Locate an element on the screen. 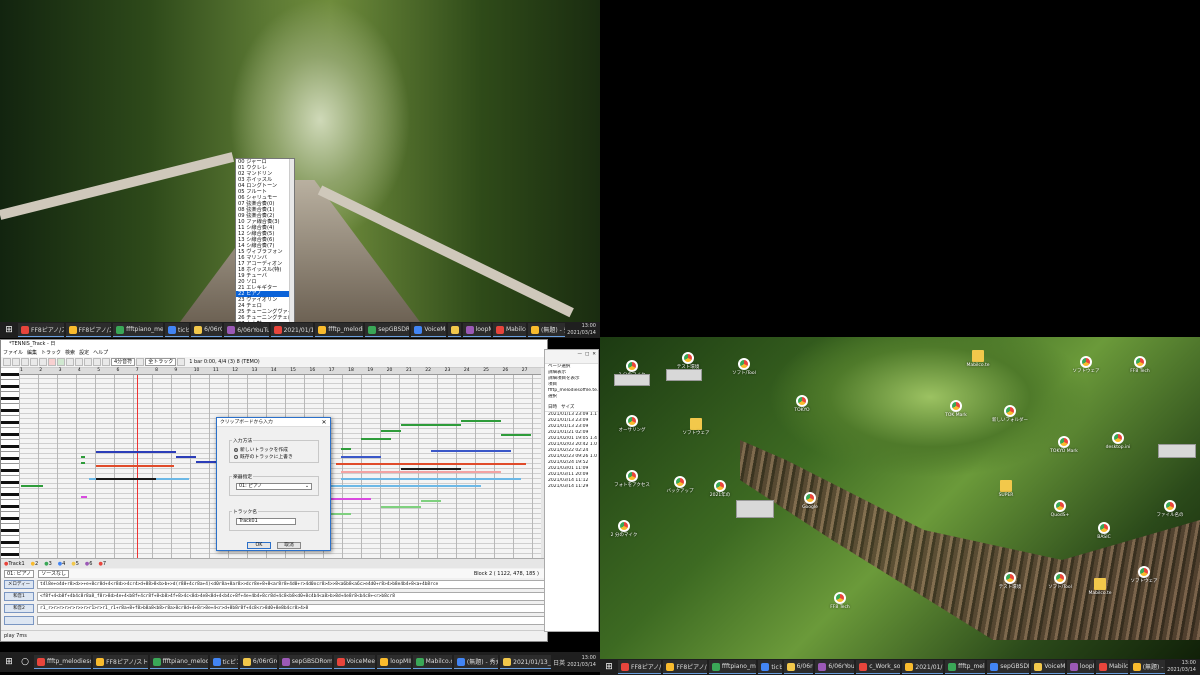 This screenshot has height=675, width=1200. track-tab: ●2 is located at coordinates (35, 564).